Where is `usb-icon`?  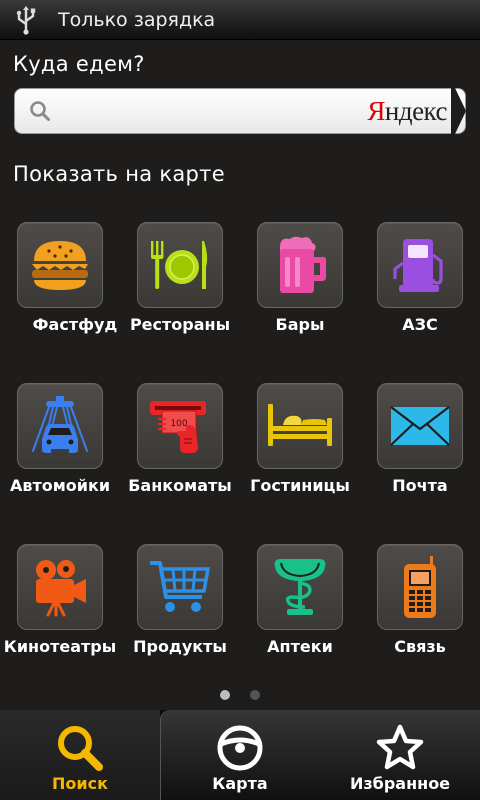
usb-icon is located at coordinates (26, 20).